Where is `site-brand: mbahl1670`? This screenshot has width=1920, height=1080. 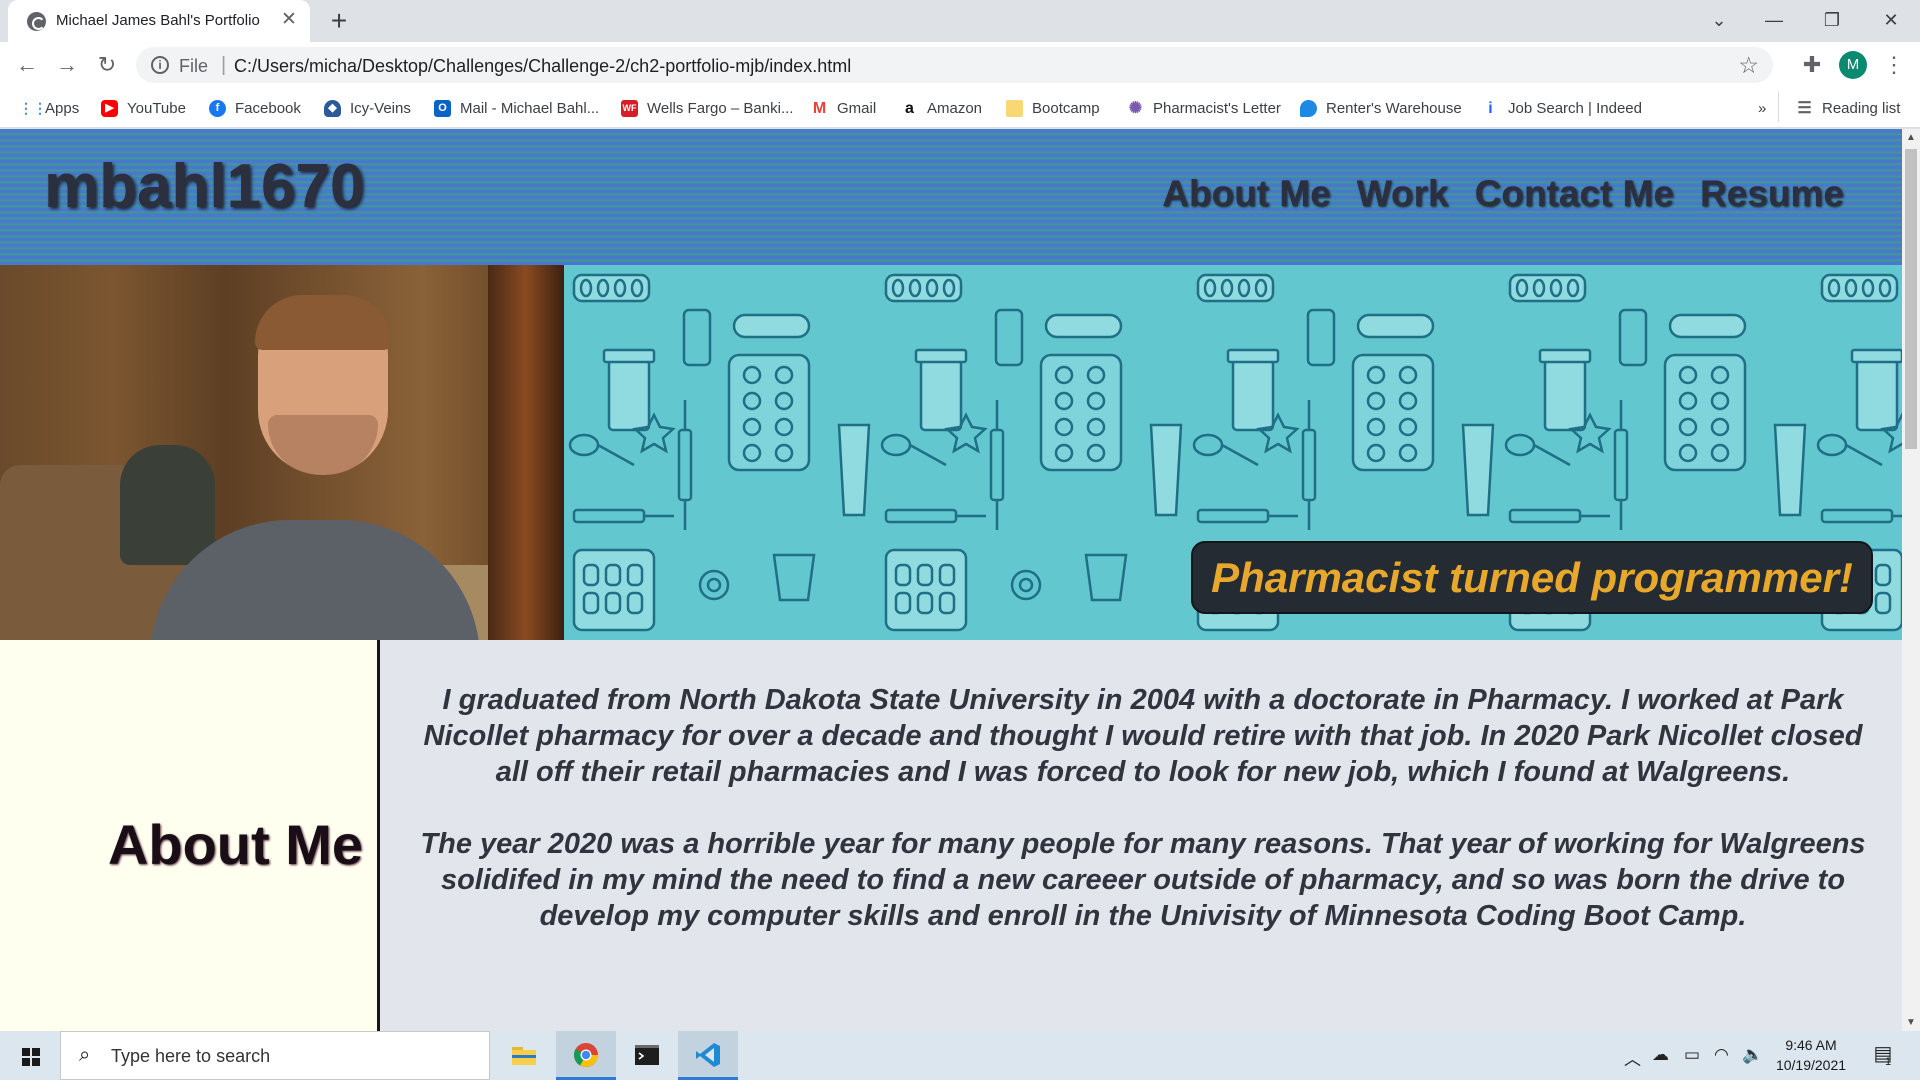 site-brand: mbahl1670 is located at coordinates (204, 186).